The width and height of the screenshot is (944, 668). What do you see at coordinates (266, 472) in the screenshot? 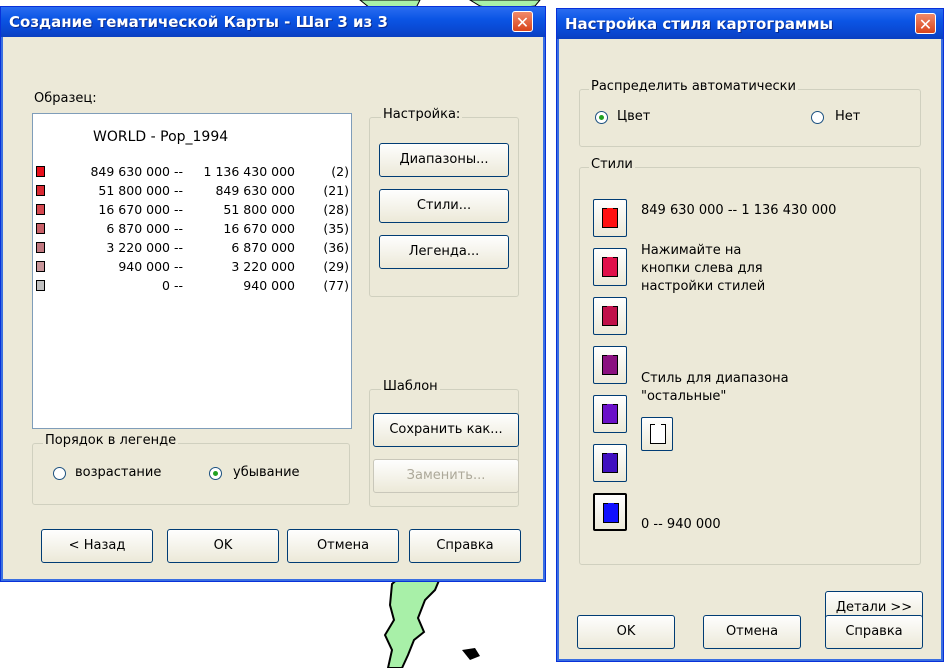
I see `descending-label: убывание` at bounding box center [266, 472].